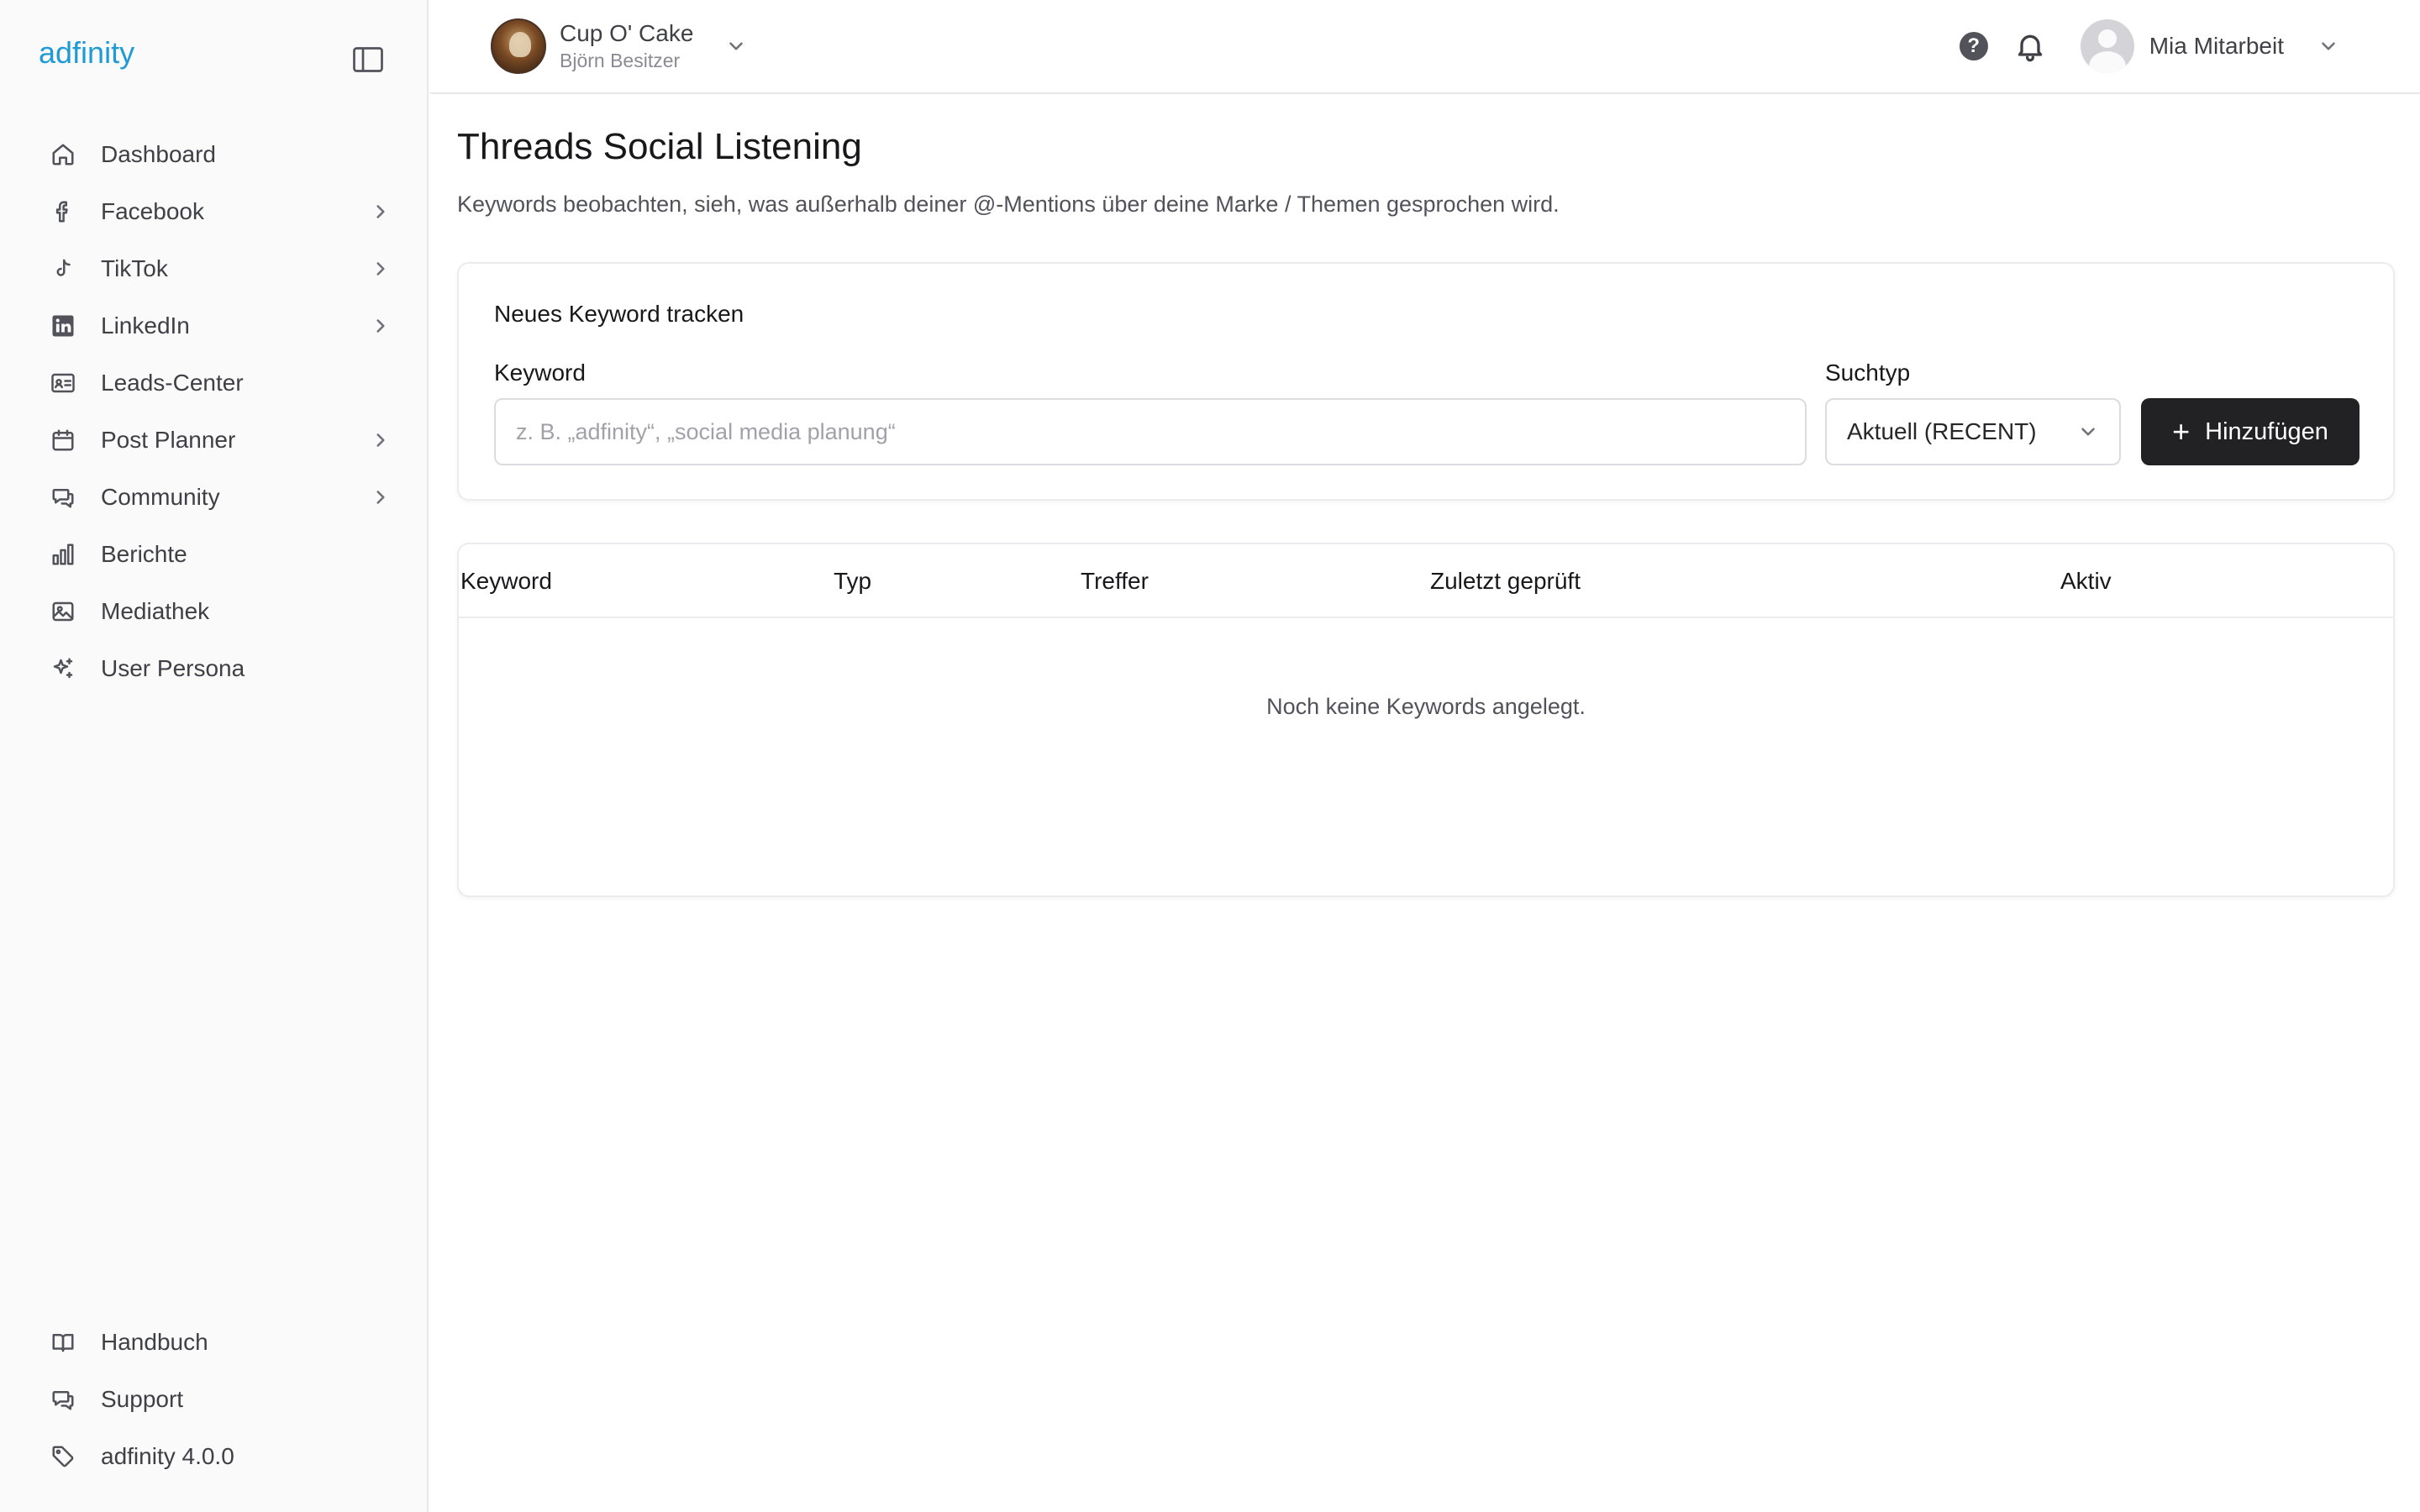 This screenshot has width=2420, height=1512. I want to click on sidebar-item-label: Support, so click(142, 1399).